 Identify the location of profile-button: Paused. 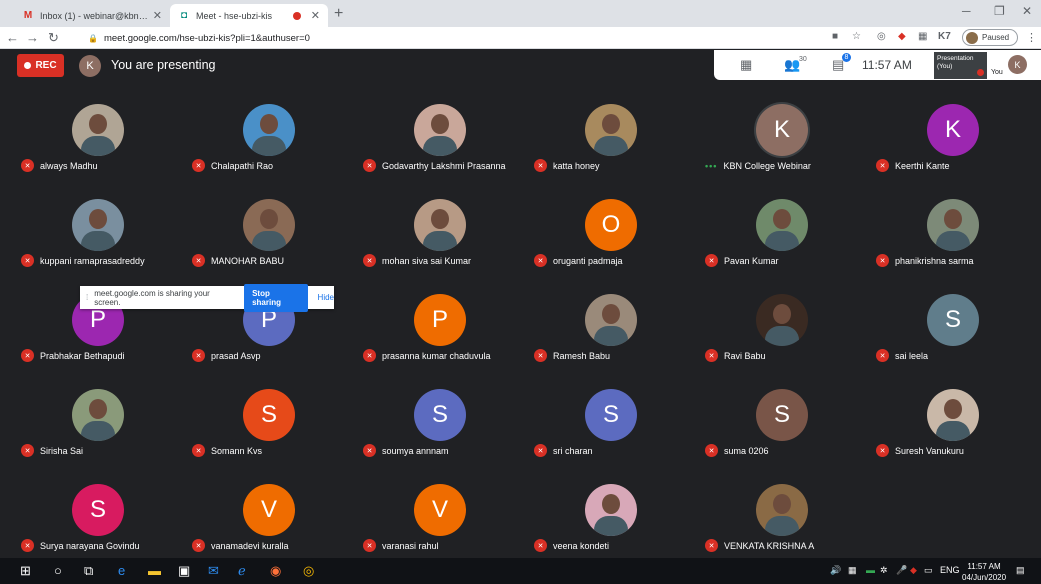
(990, 37).